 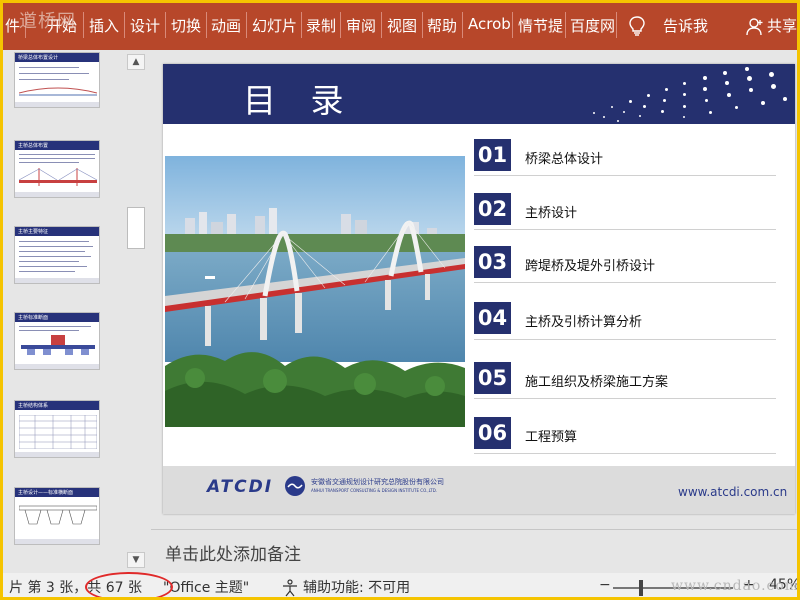 I want to click on company-website: www.atcdi.com.cn, so click(x=733, y=492).